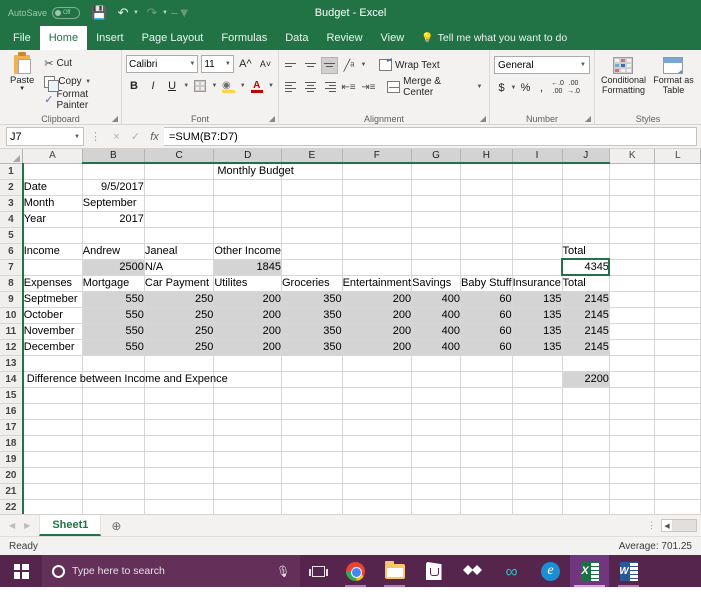 The width and height of the screenshot is (701, 600). I want to click on cell-I15, so click(537, 395).